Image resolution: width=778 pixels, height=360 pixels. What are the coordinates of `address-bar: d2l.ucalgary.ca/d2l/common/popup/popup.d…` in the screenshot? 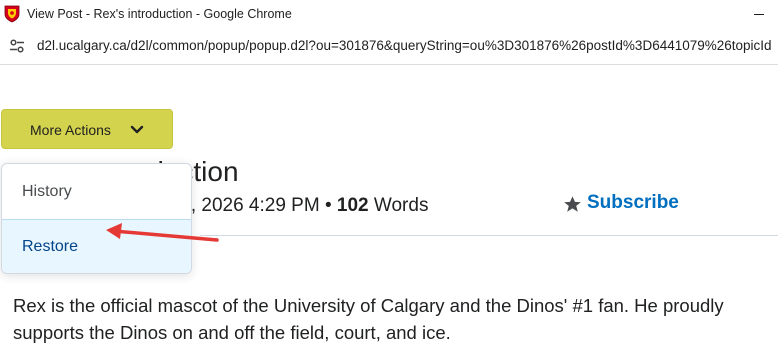 It's located at (389, 47).